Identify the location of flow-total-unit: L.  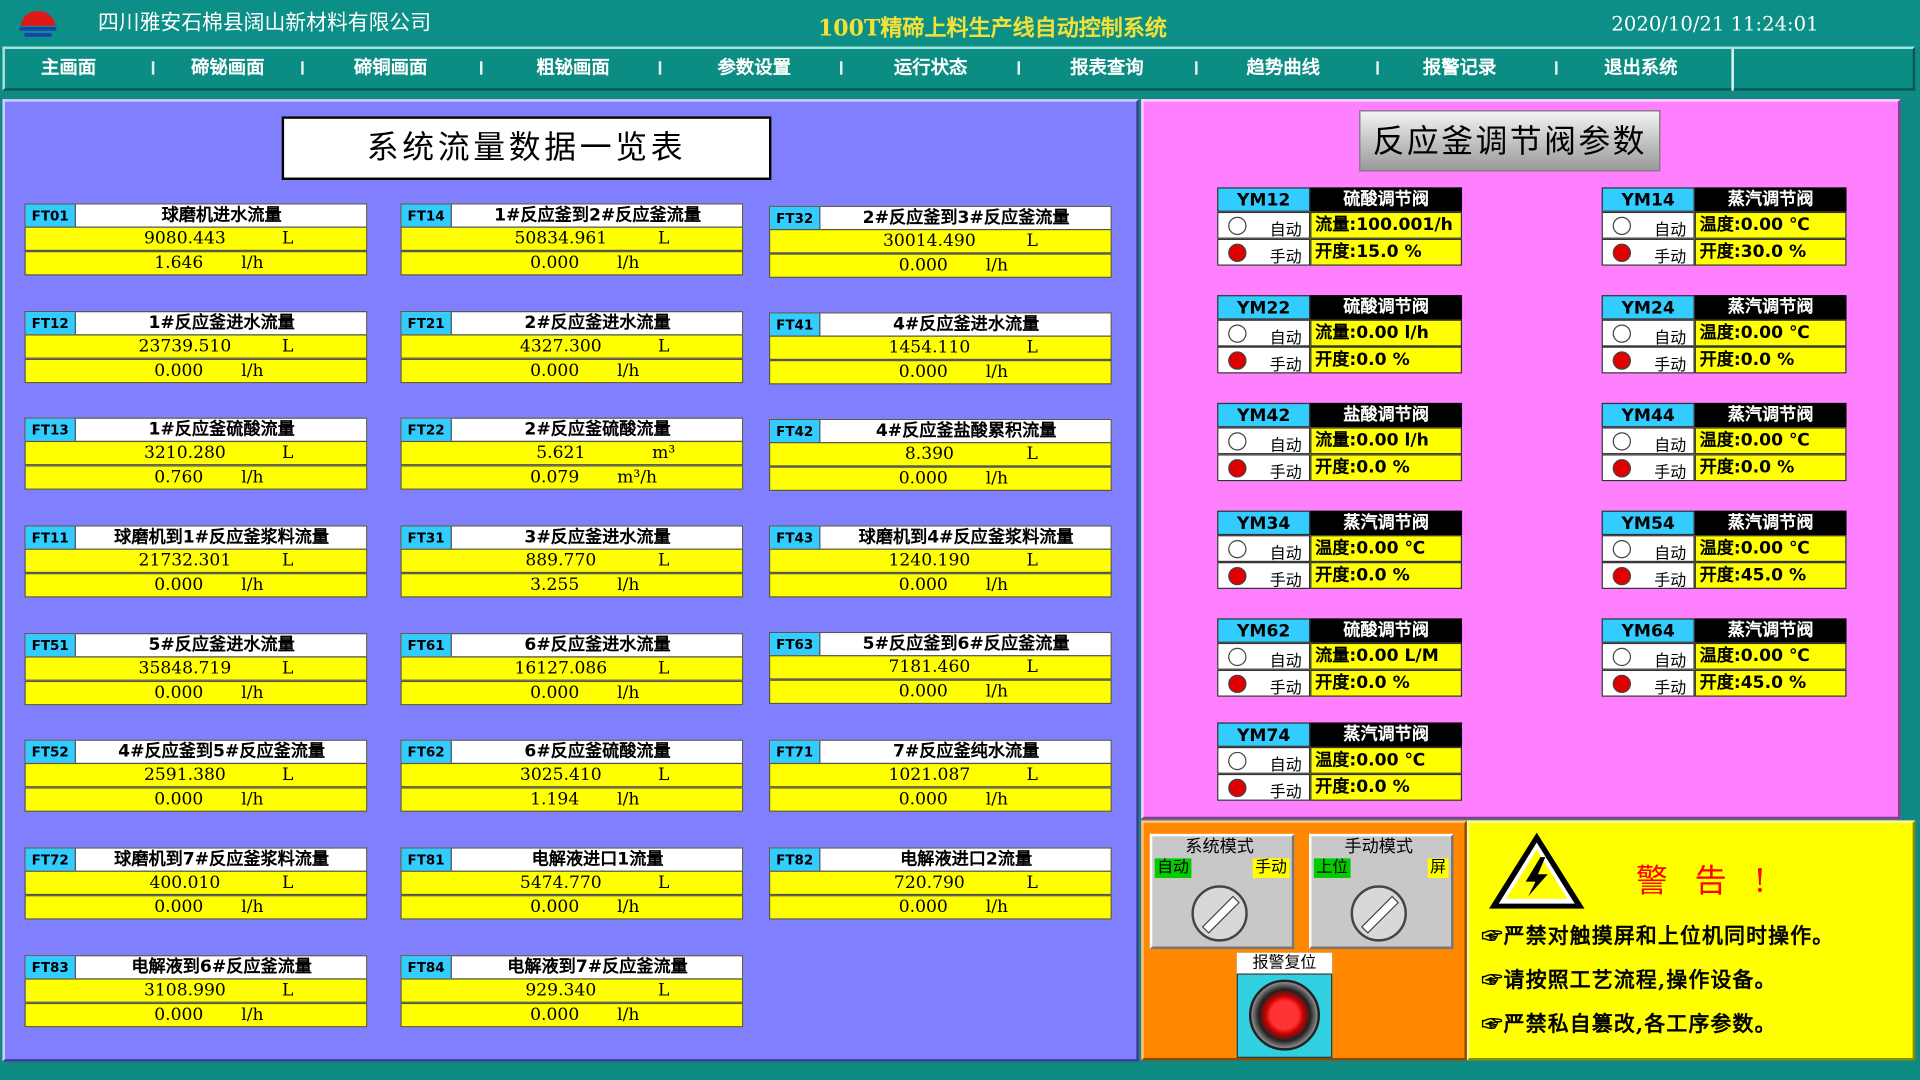
(663, 238).